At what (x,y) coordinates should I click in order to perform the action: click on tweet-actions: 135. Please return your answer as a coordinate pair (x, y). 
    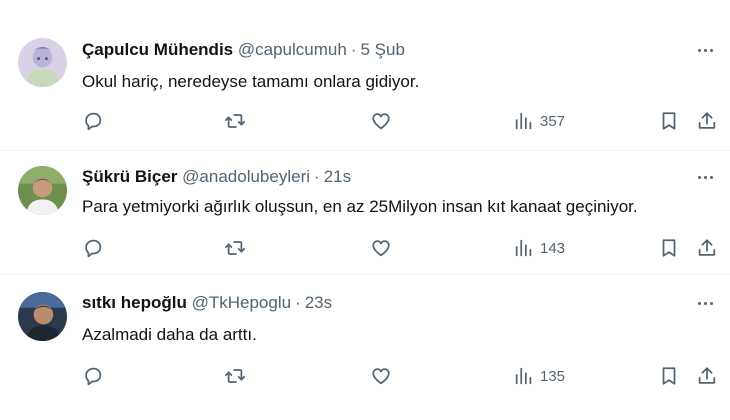
    Looking at the image, I should click on (365, 376).